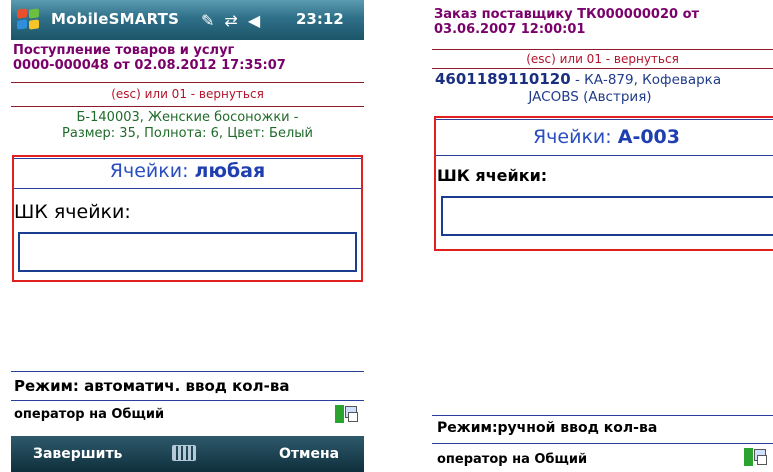 This screenshot has width=773, height=472. I want to click on cancel-softkey: Отмена, so click(309, 454).